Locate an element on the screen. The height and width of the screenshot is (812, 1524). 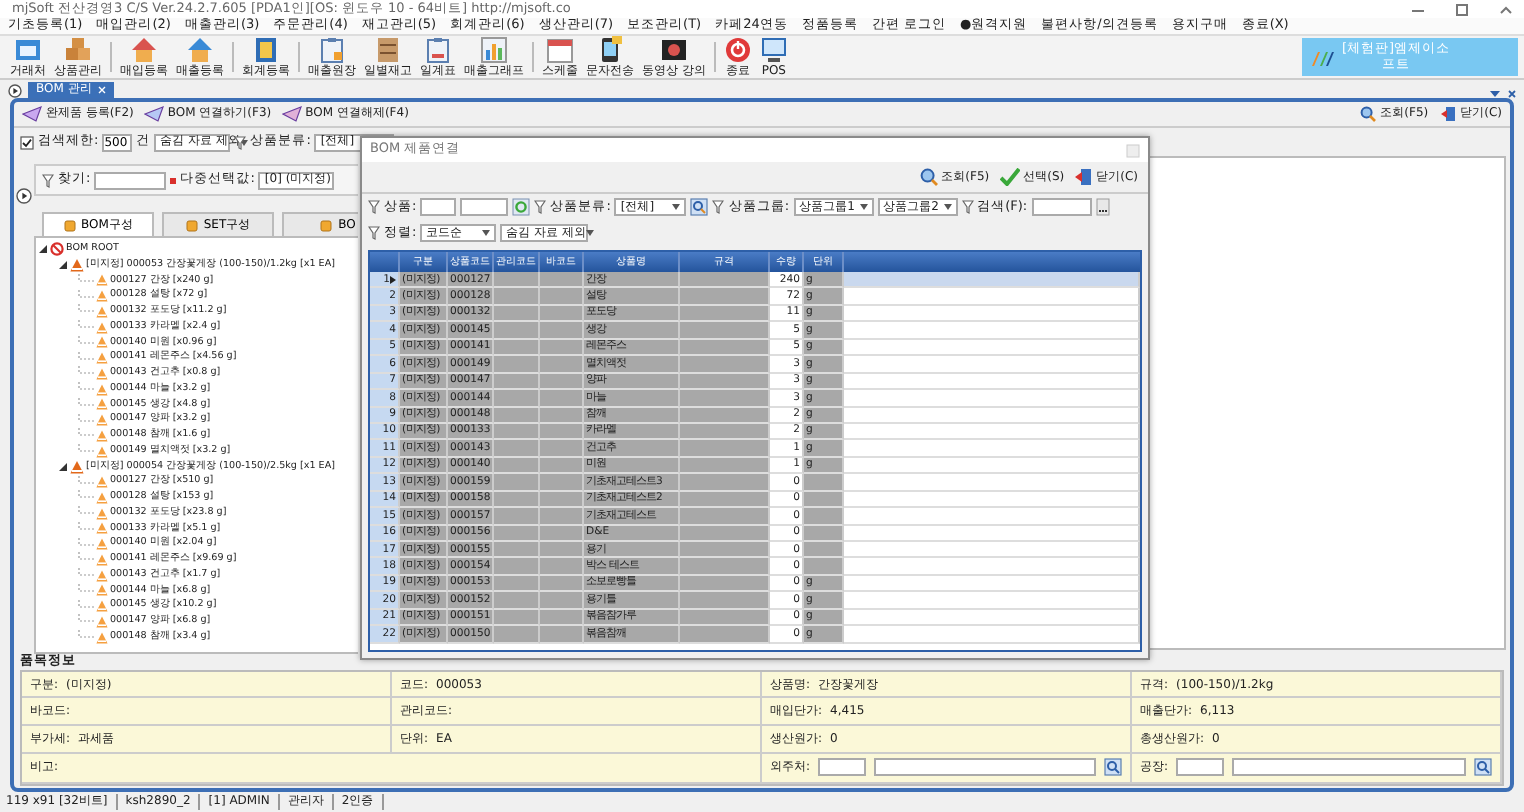
ellipsis-button-icon is located at coordinates (1102, 207).